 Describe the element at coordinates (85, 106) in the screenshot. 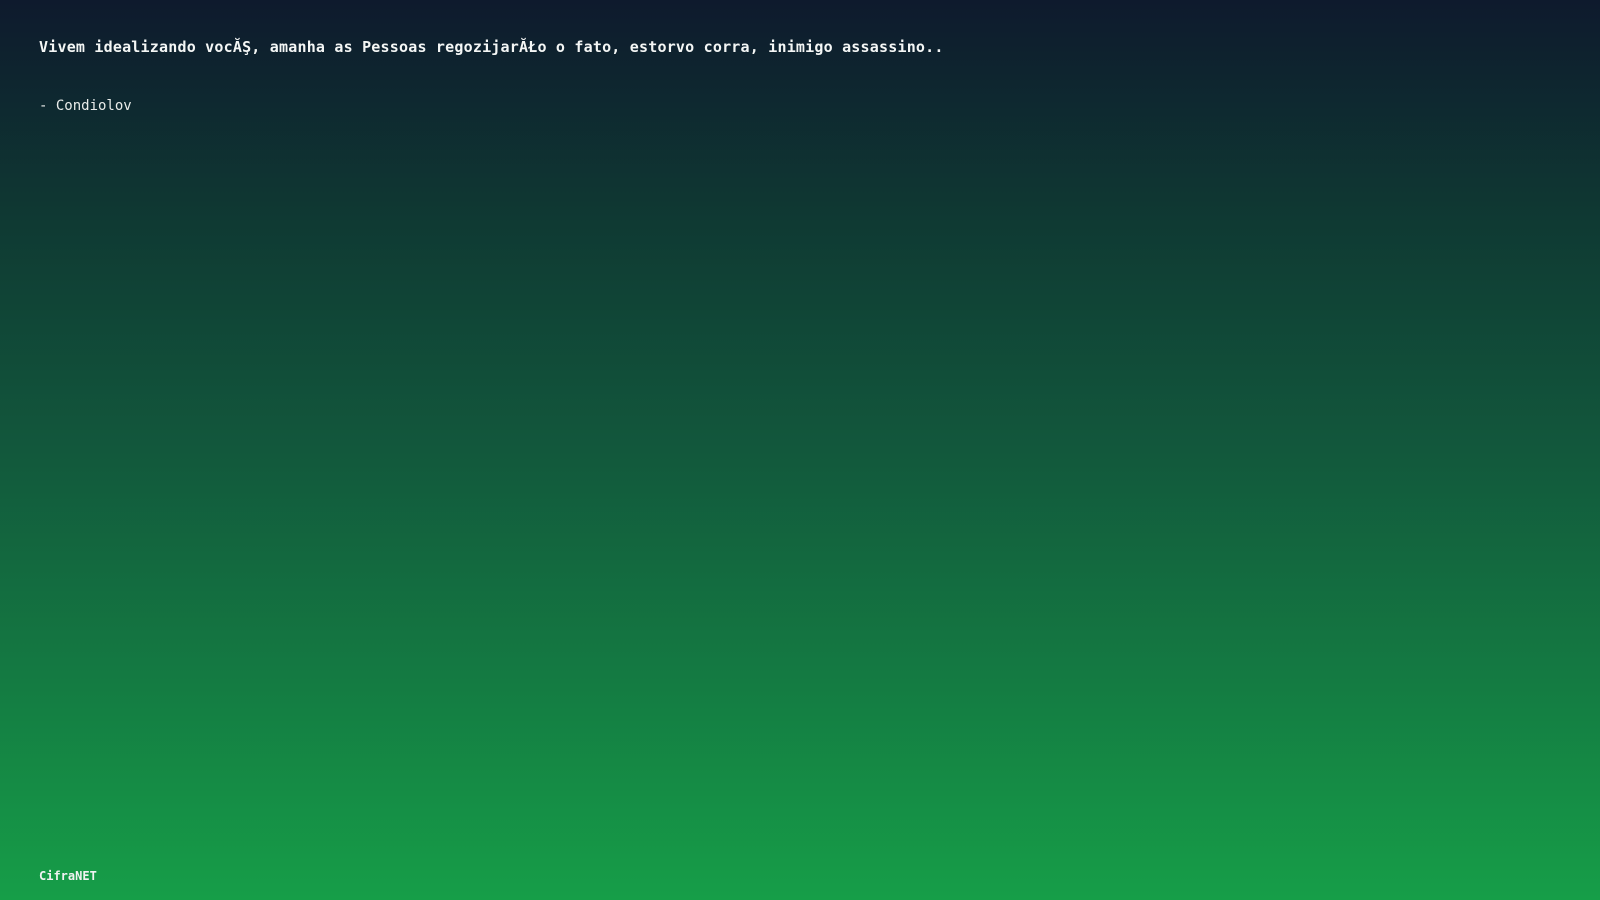

I see `quote-author: - Condiolov` at that location.